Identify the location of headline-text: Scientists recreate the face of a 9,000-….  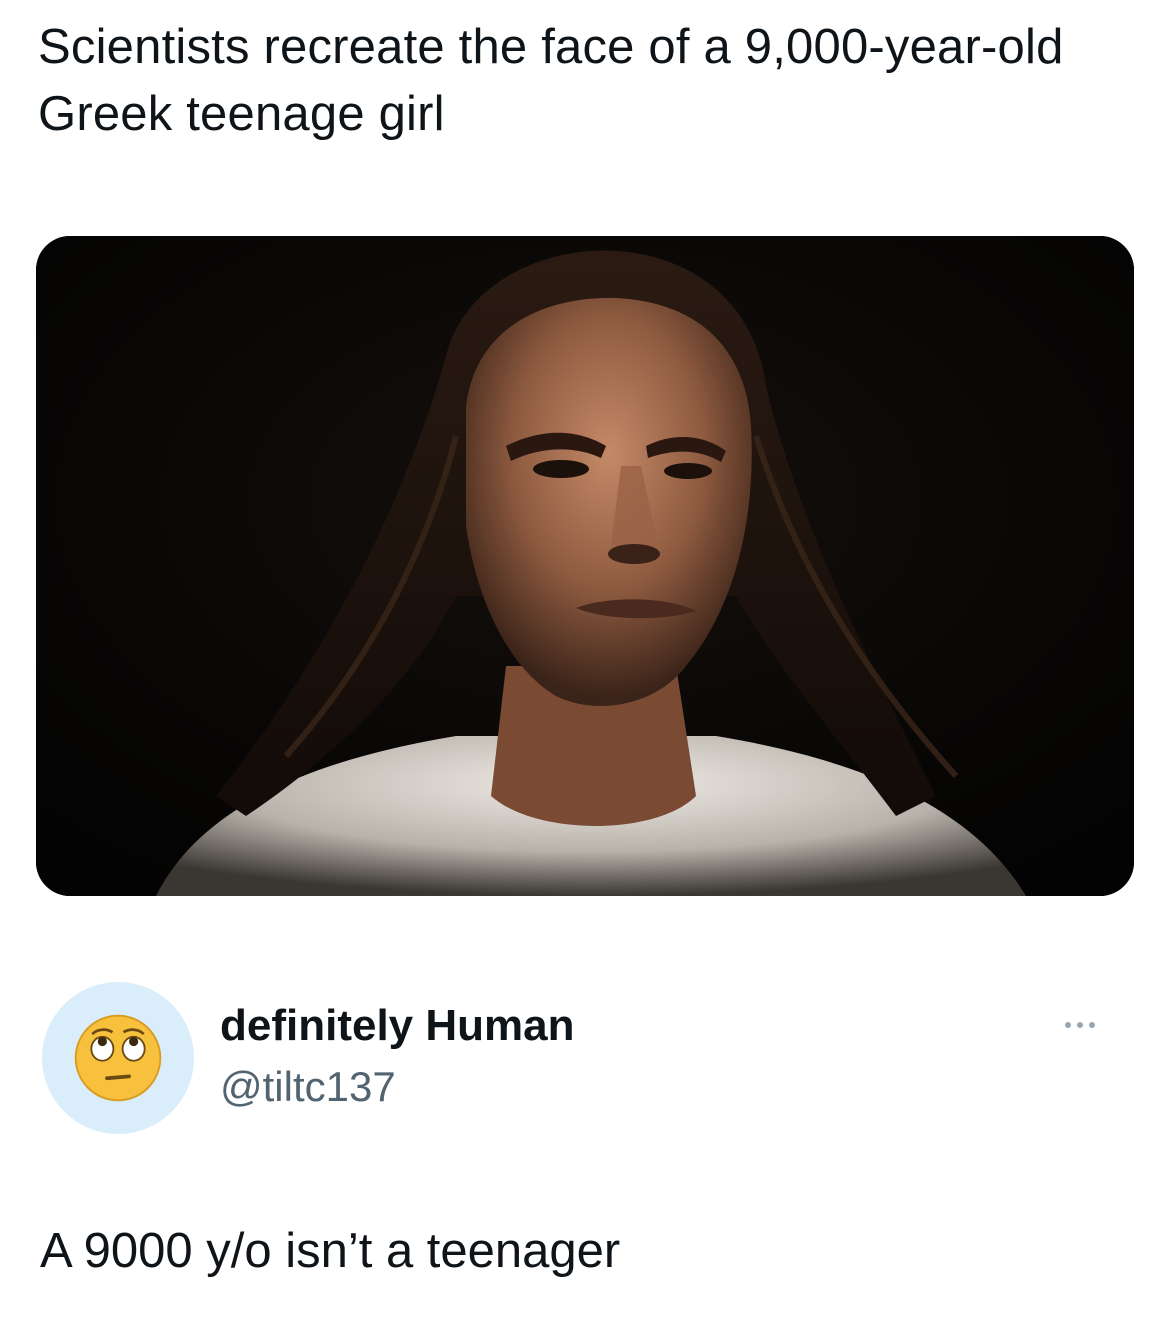
(551, 80).